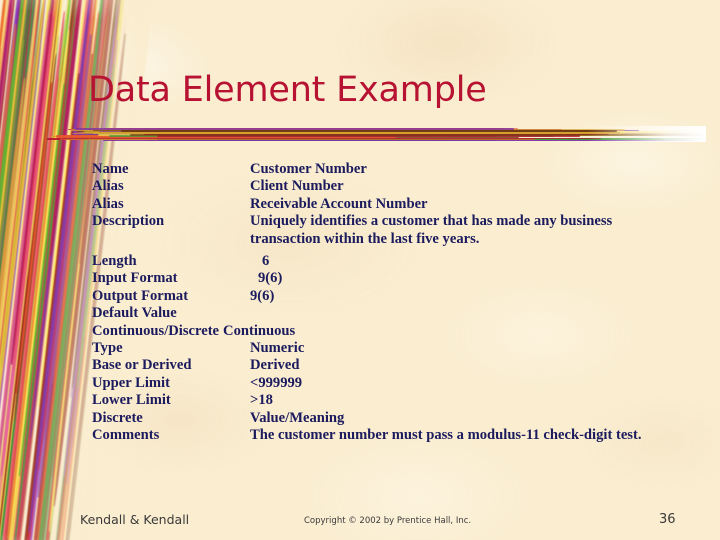 The image size is (720, 540). What do you see at coordinates (404, 331) in the screenshot?
I see `definition-row: Continuous/Discrete Continuous` at bounding box center [404, 331].